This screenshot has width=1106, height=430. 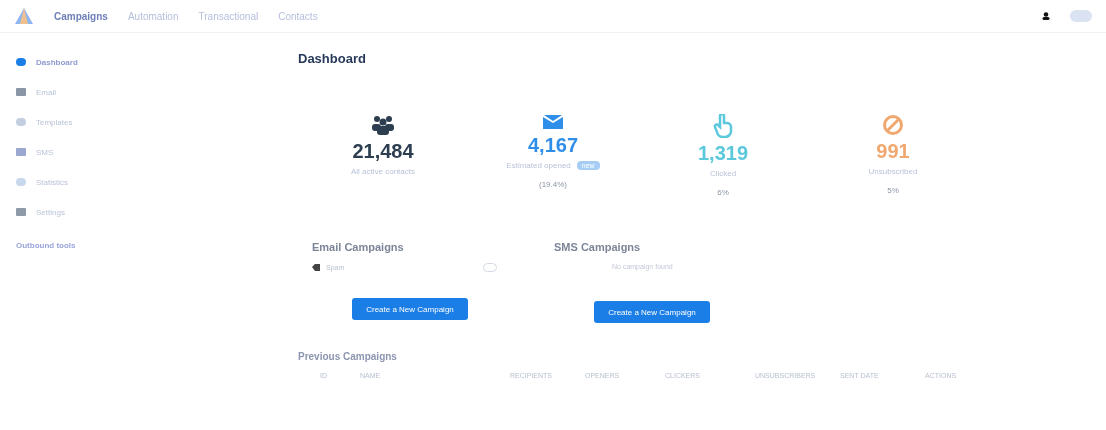 I want to click on user-icon, so click(x=1046, y=16).